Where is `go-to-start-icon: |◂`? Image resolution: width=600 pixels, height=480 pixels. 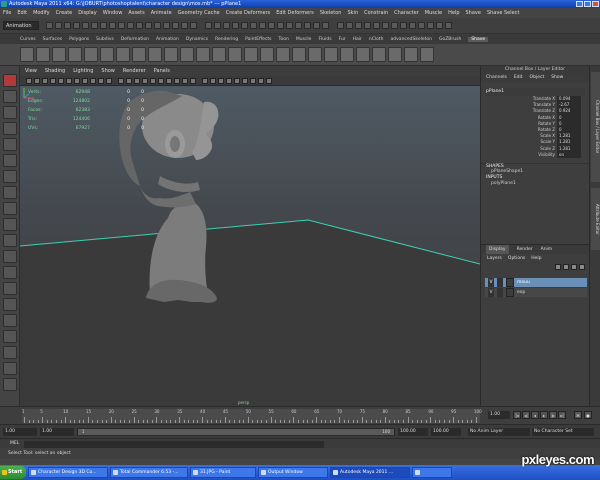
go-to-start-icon: |◂ is located at coordinates (517, 415).